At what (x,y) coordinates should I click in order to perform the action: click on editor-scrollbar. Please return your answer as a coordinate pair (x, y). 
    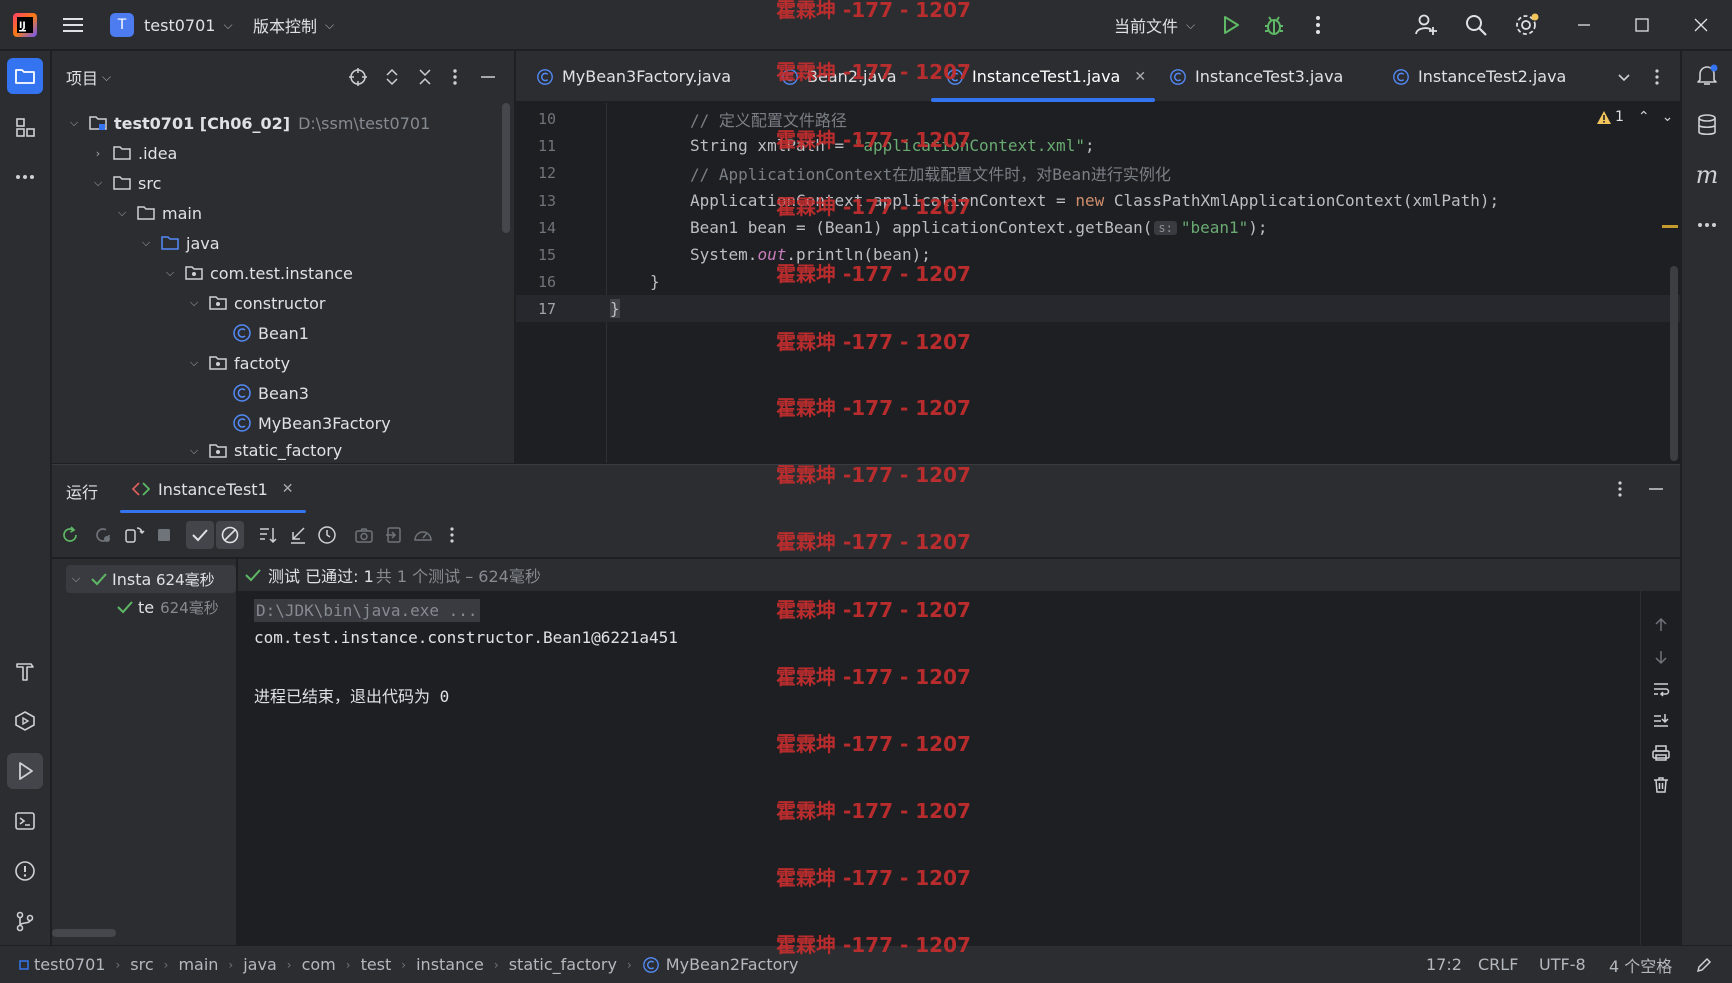
    Looking at the image, I should click on (1674, 363).